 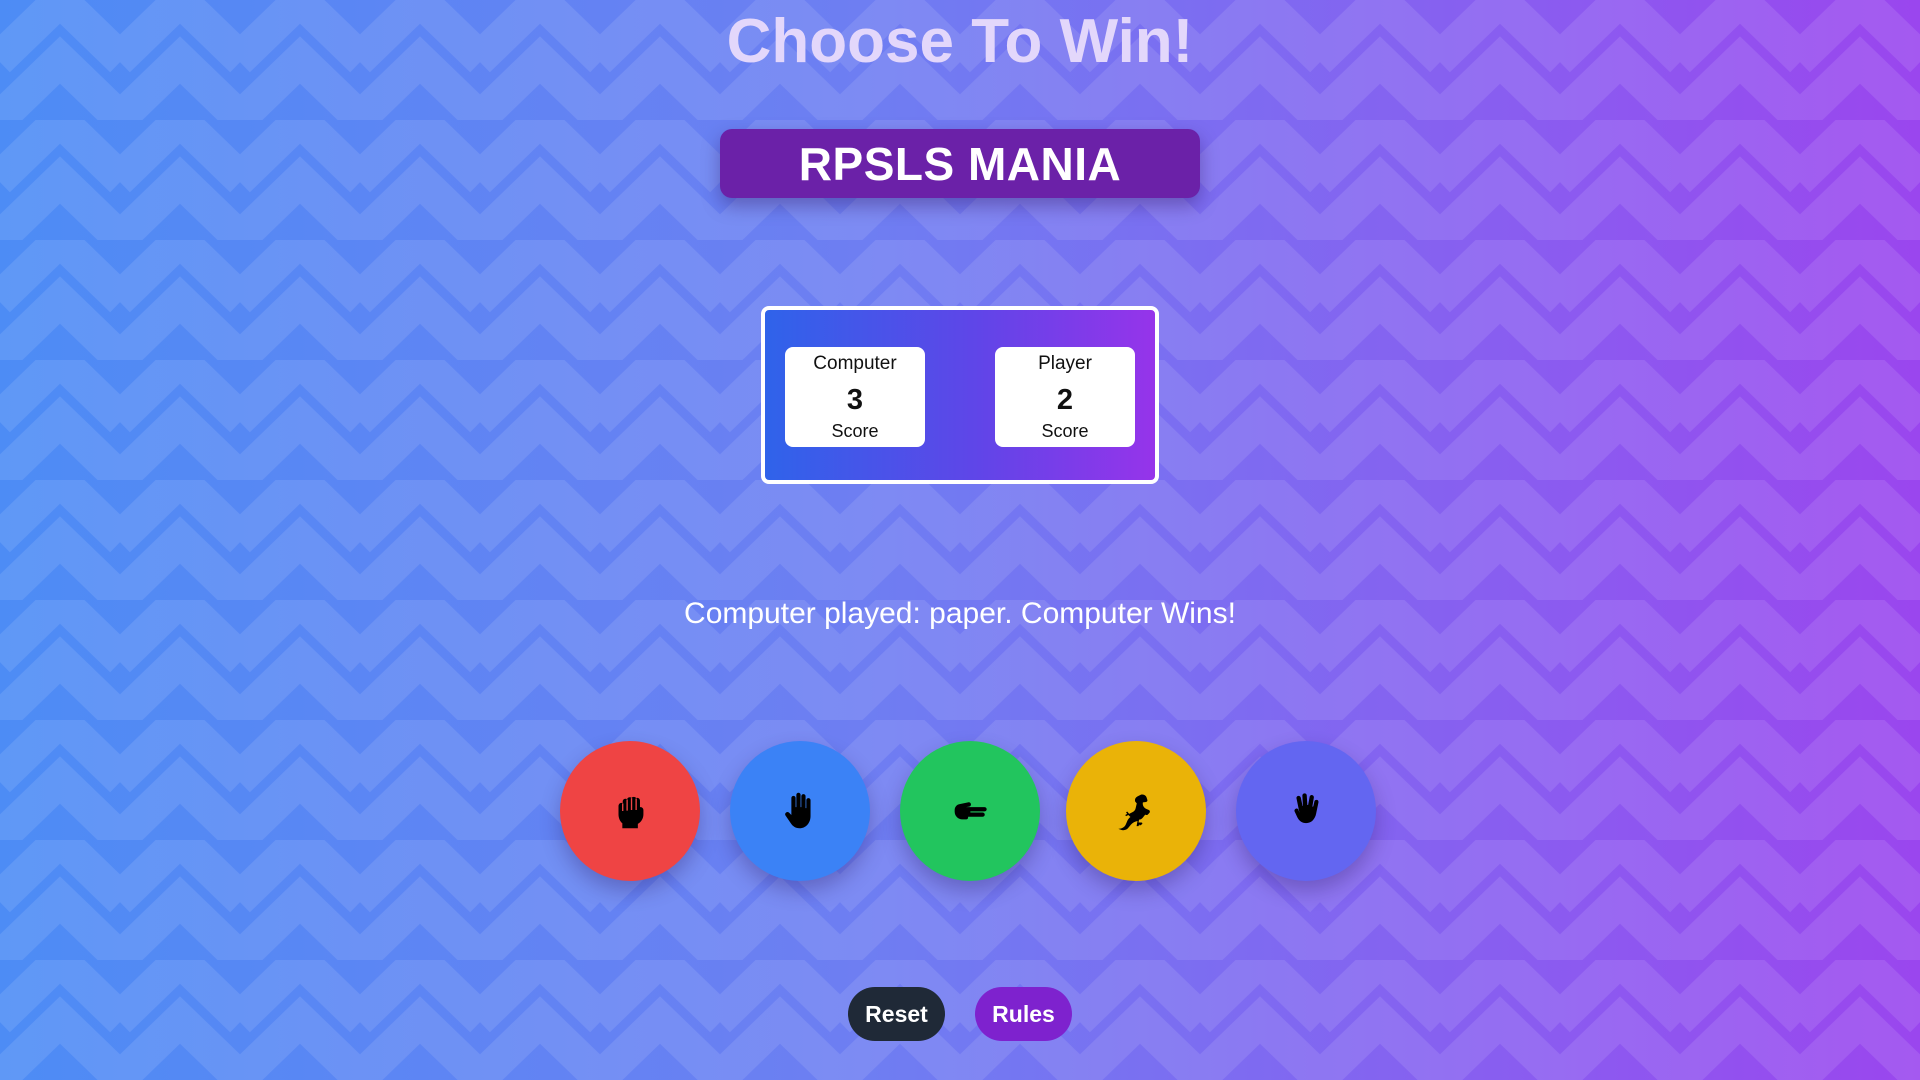 I want to click on lizard-icon, so click(x=1134, y=812).